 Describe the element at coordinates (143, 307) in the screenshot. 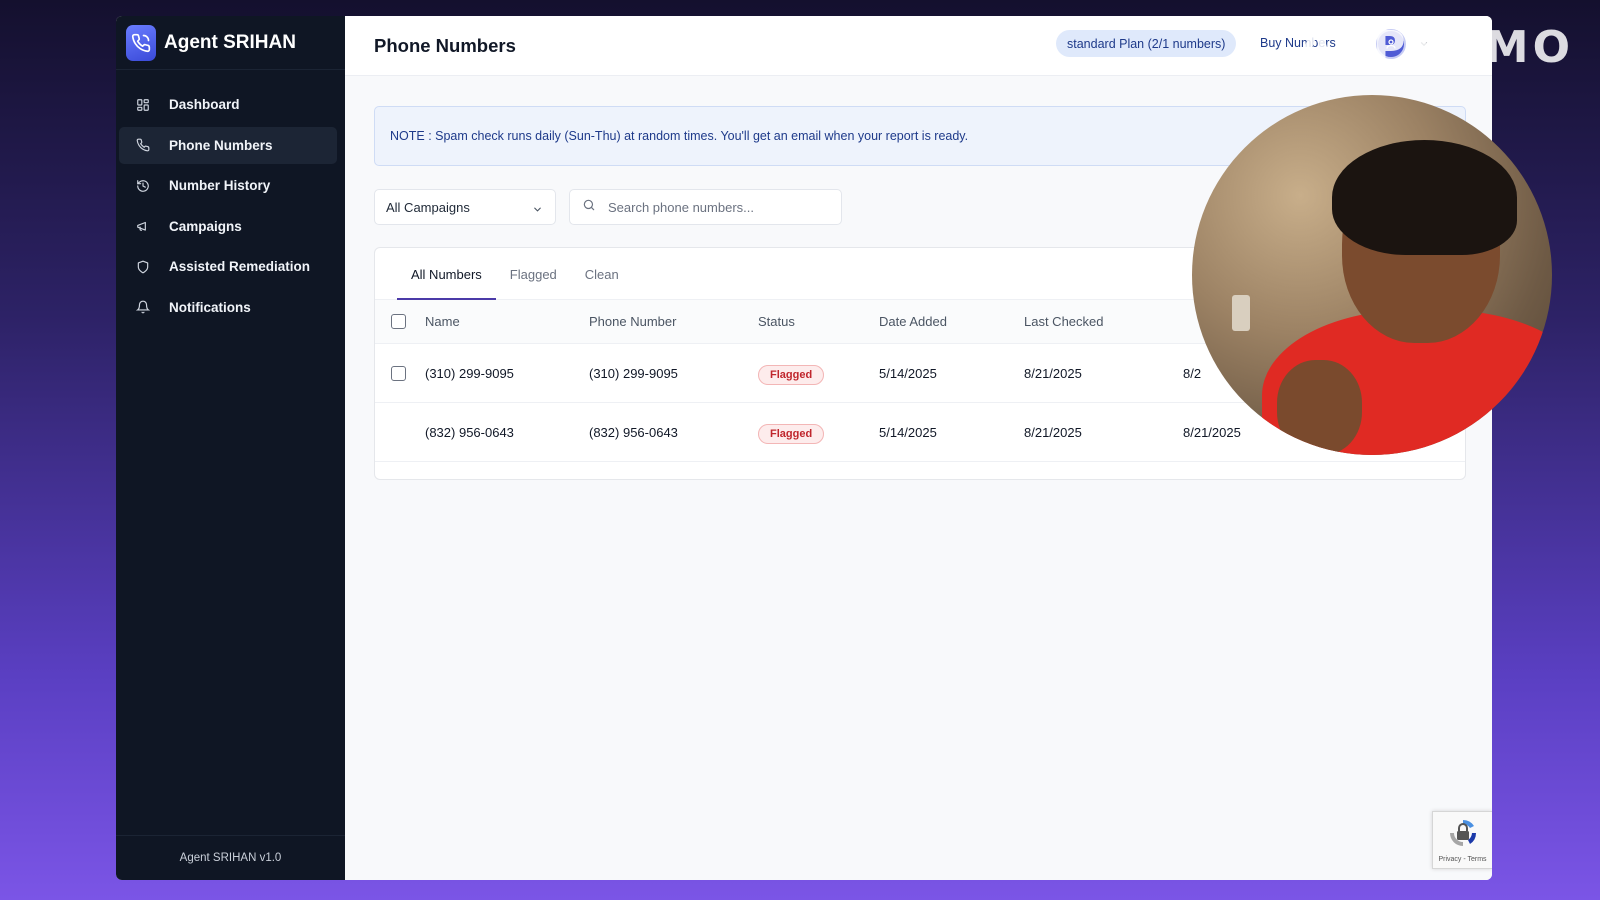

I see `bell-icon` at that location.